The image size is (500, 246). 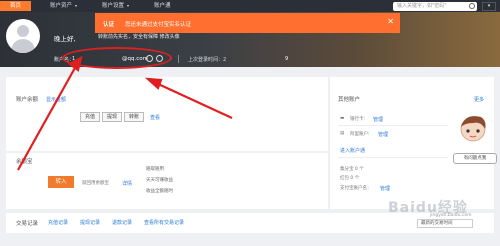 What do you see at coordinates (352, 150) in the screenshot?
I see `enter-account-link: 进入账户通` at bounding box center [352, 150].